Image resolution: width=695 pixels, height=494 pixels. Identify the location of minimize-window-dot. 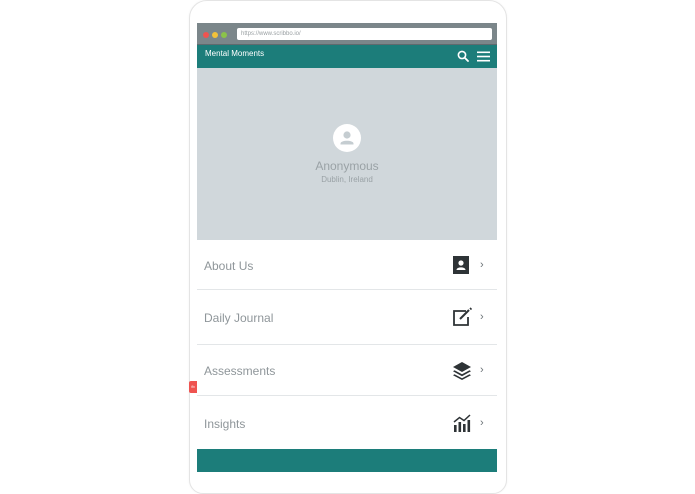
(215, 35).